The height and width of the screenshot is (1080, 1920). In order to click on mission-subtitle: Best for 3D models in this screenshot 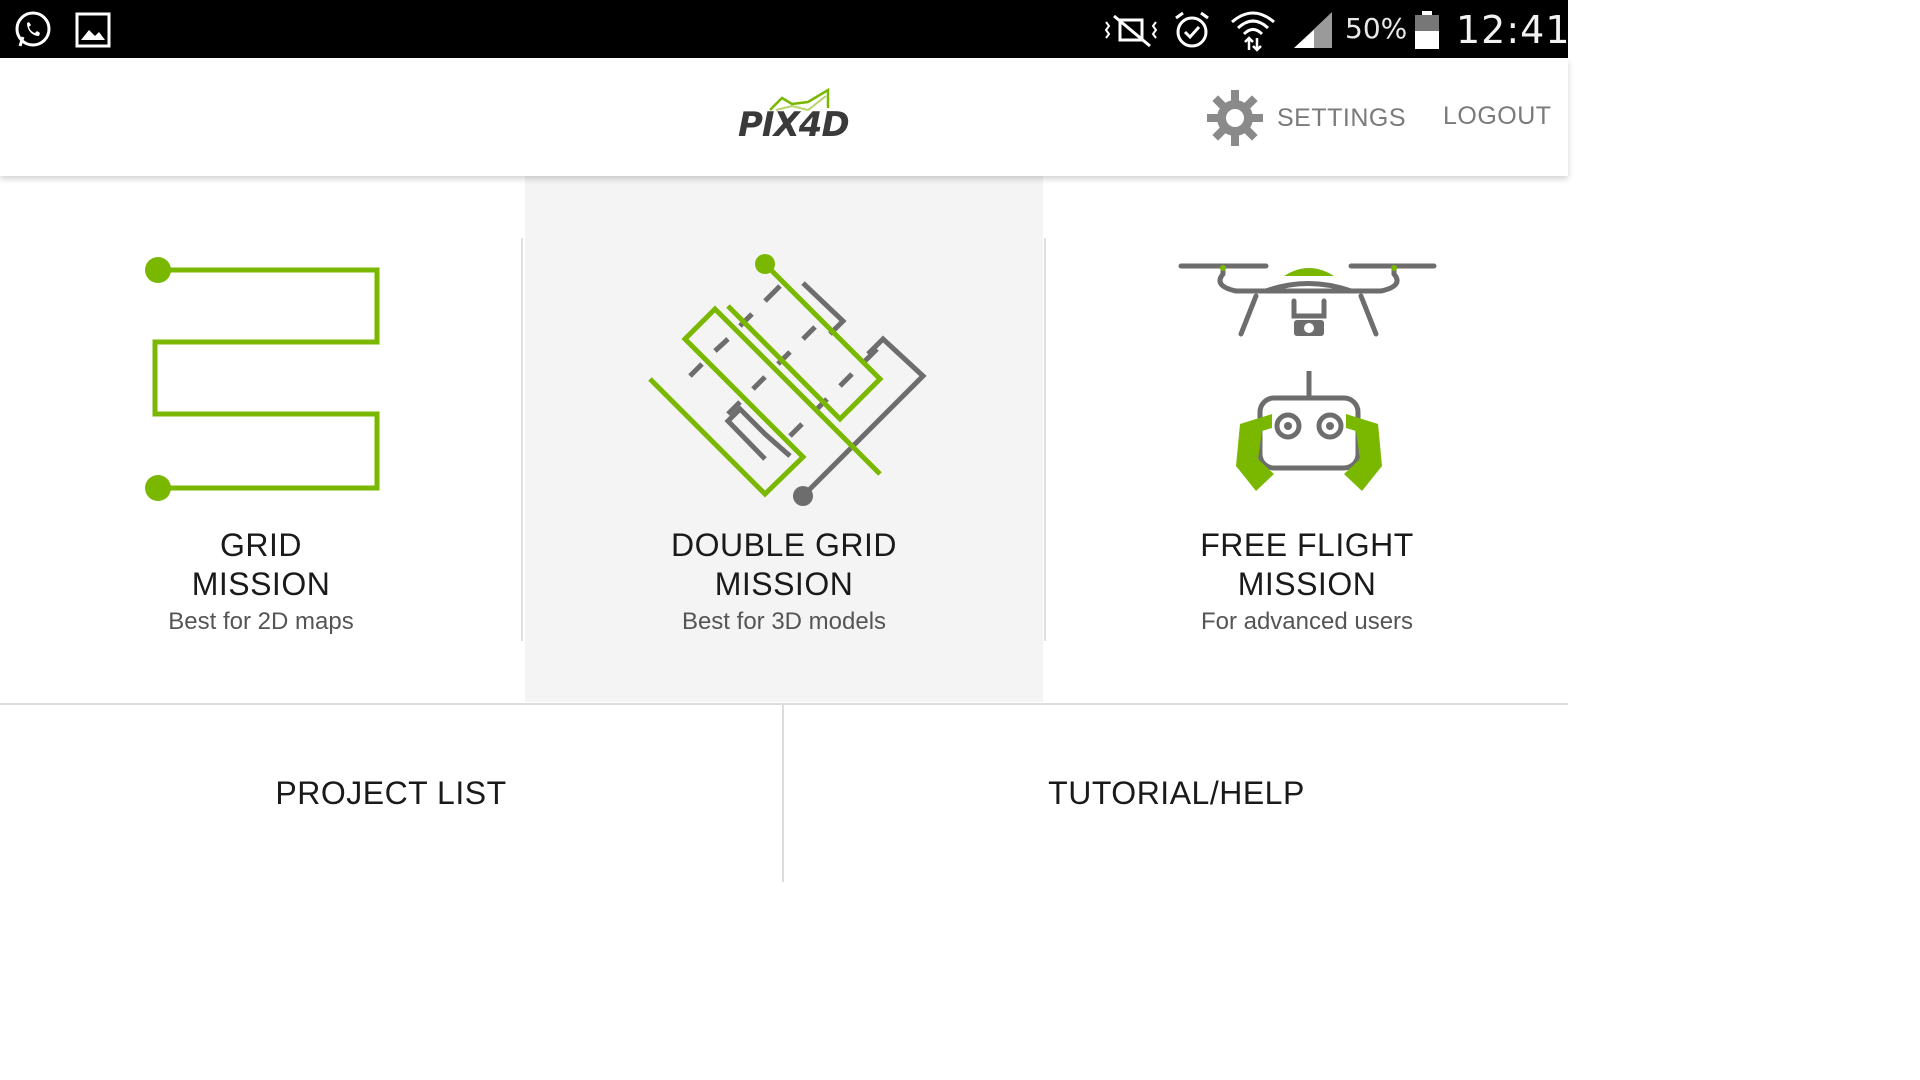, I will do `click(784, 621)`.